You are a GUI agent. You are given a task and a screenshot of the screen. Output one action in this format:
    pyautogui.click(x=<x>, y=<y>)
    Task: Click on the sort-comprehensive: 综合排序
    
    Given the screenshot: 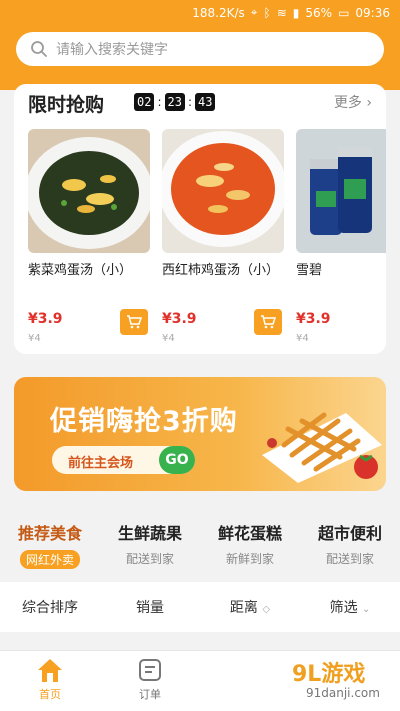 What is the action you would take?
    pyautogui.click(x=50, y=607)
    